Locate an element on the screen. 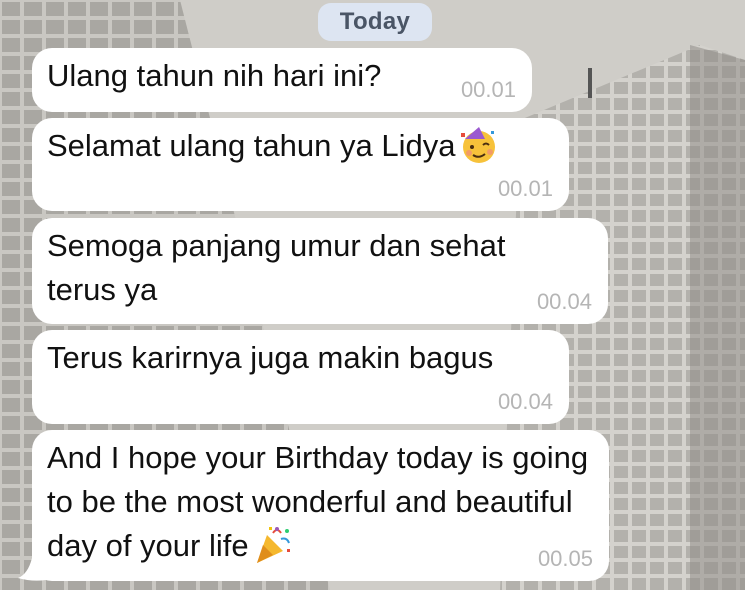  partying-face-icon is located at coordinates (479, 145).